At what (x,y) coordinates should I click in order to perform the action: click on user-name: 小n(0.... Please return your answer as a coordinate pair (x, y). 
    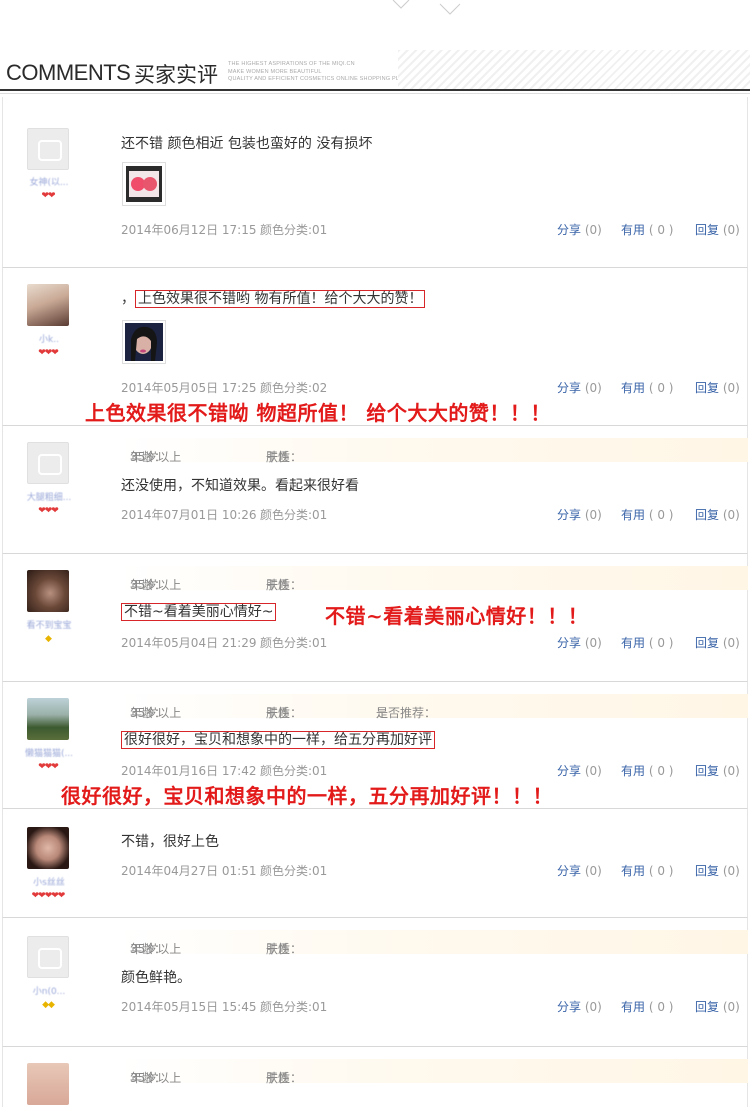
    Looking at the image, I should click on (49, 990).